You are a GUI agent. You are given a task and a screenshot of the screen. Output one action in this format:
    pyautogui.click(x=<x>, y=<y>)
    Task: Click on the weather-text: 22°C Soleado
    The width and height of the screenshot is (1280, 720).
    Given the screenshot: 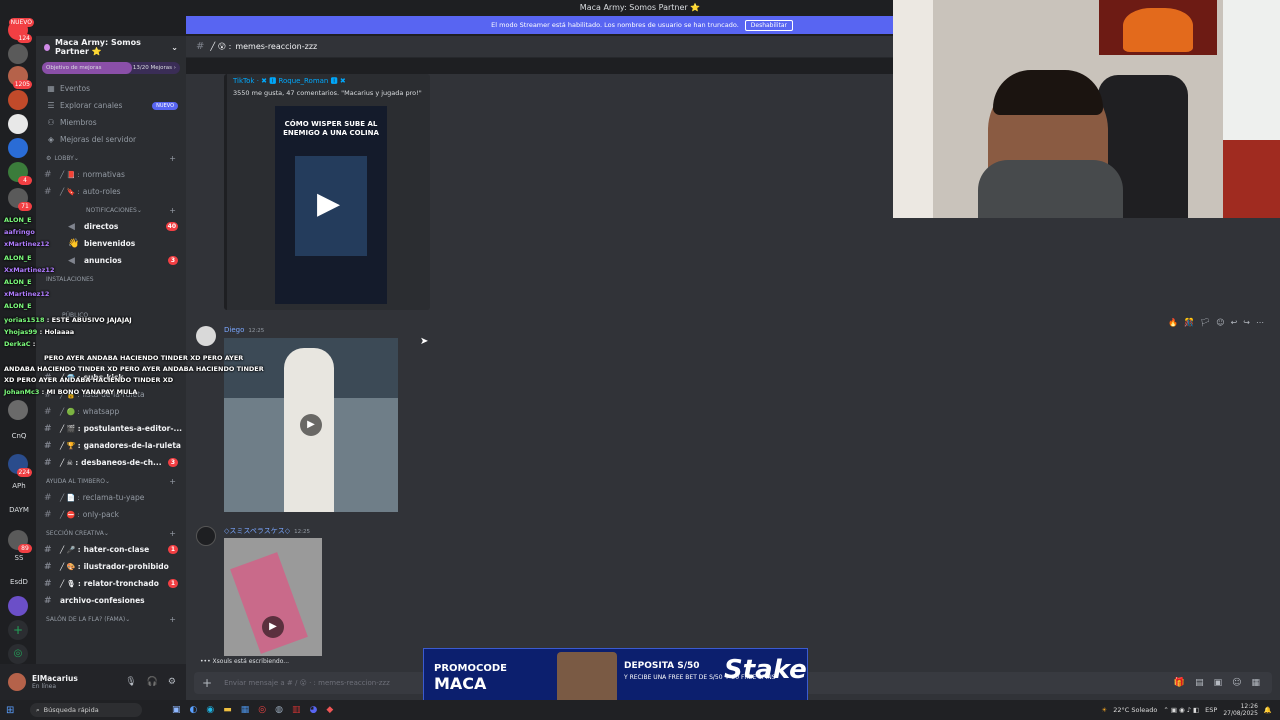 What is the action you would take?
    pyautogui.click(x=1135, y=710)
    